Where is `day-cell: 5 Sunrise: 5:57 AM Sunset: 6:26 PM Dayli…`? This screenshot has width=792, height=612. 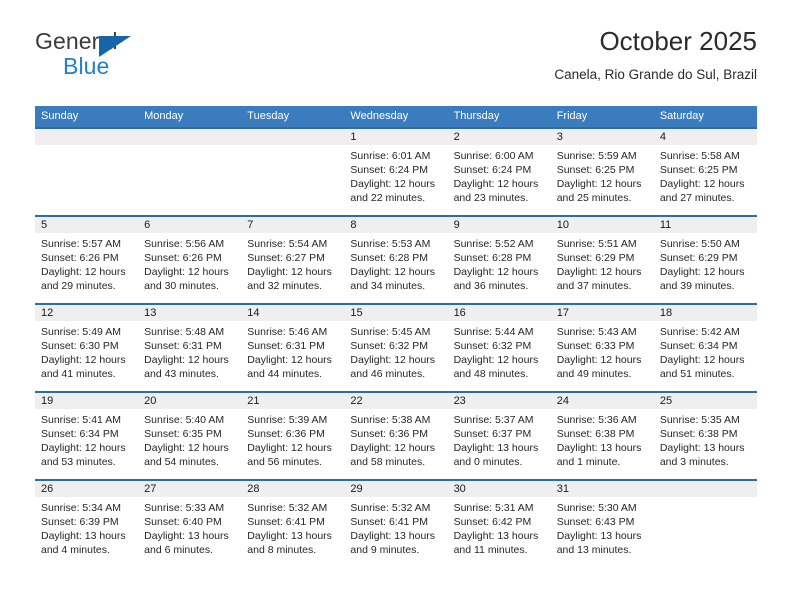
day-cell: 5 Sunrise: 5:57 AM Sunset: 6:26 PM Dayli… is located at coordinates (86, 260).